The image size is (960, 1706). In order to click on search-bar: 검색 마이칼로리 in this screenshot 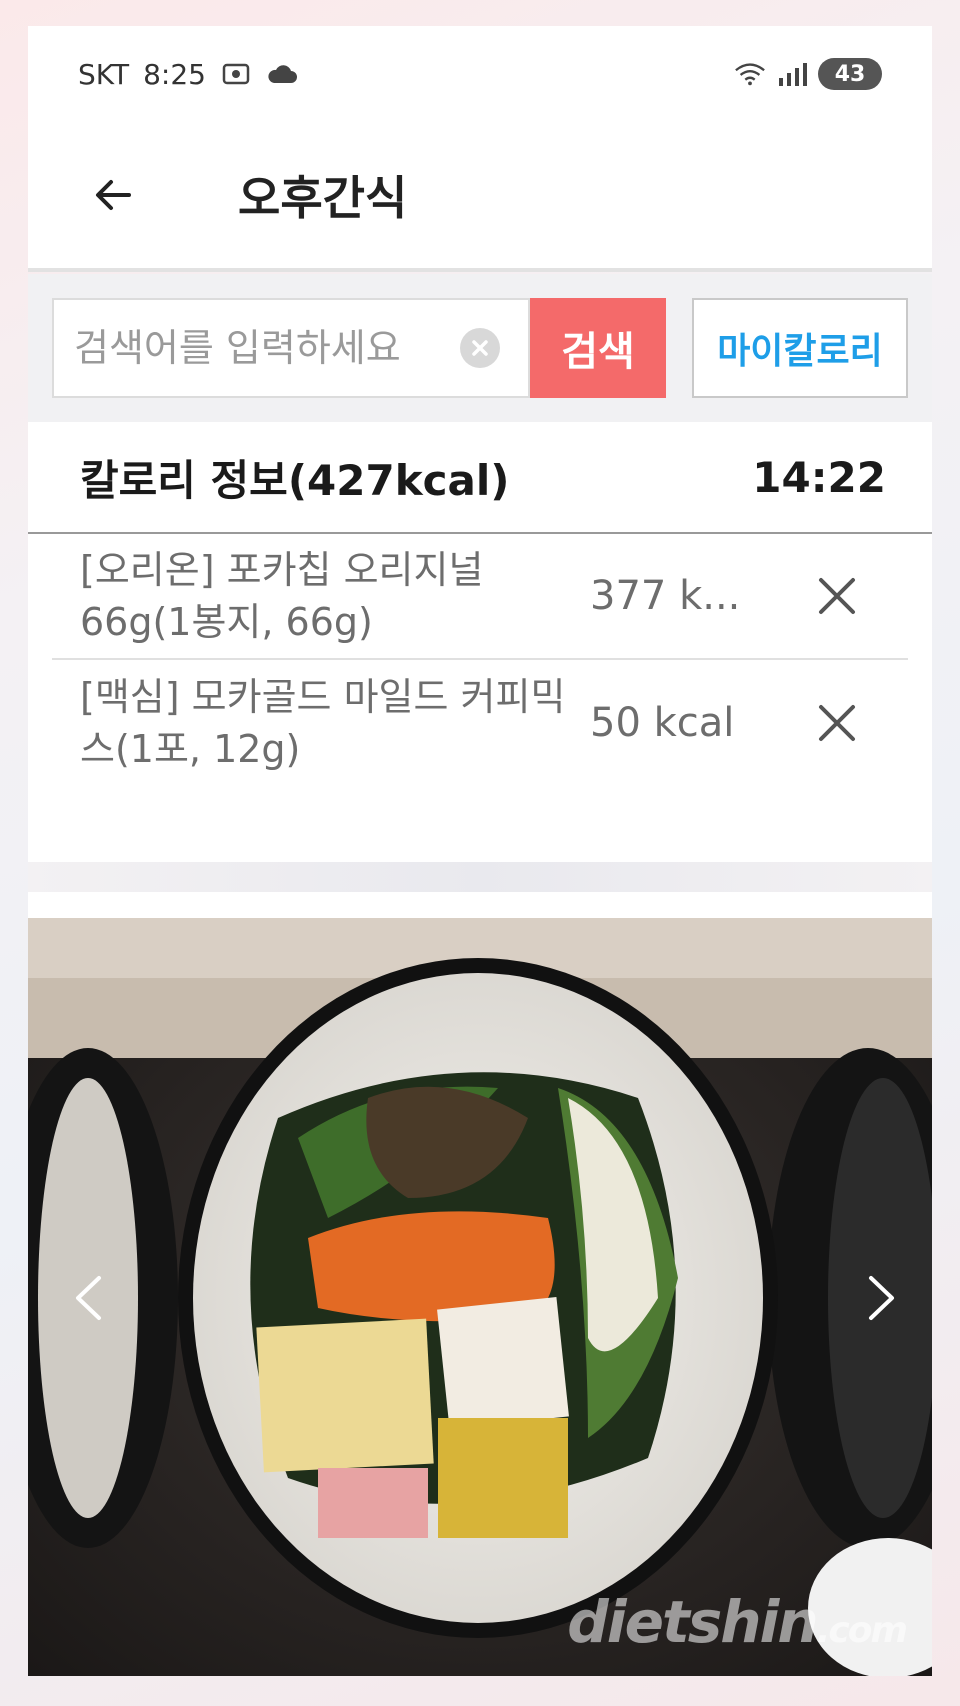, I will do `click(480, 348)`.